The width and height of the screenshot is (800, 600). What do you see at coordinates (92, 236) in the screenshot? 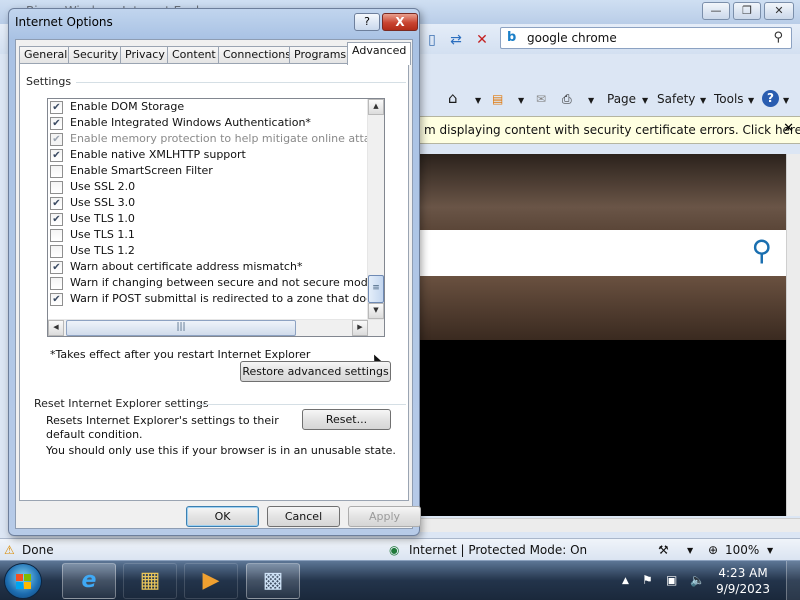
I see `setting-option: Use TLS 1.1` at bounding box center [92, 236].